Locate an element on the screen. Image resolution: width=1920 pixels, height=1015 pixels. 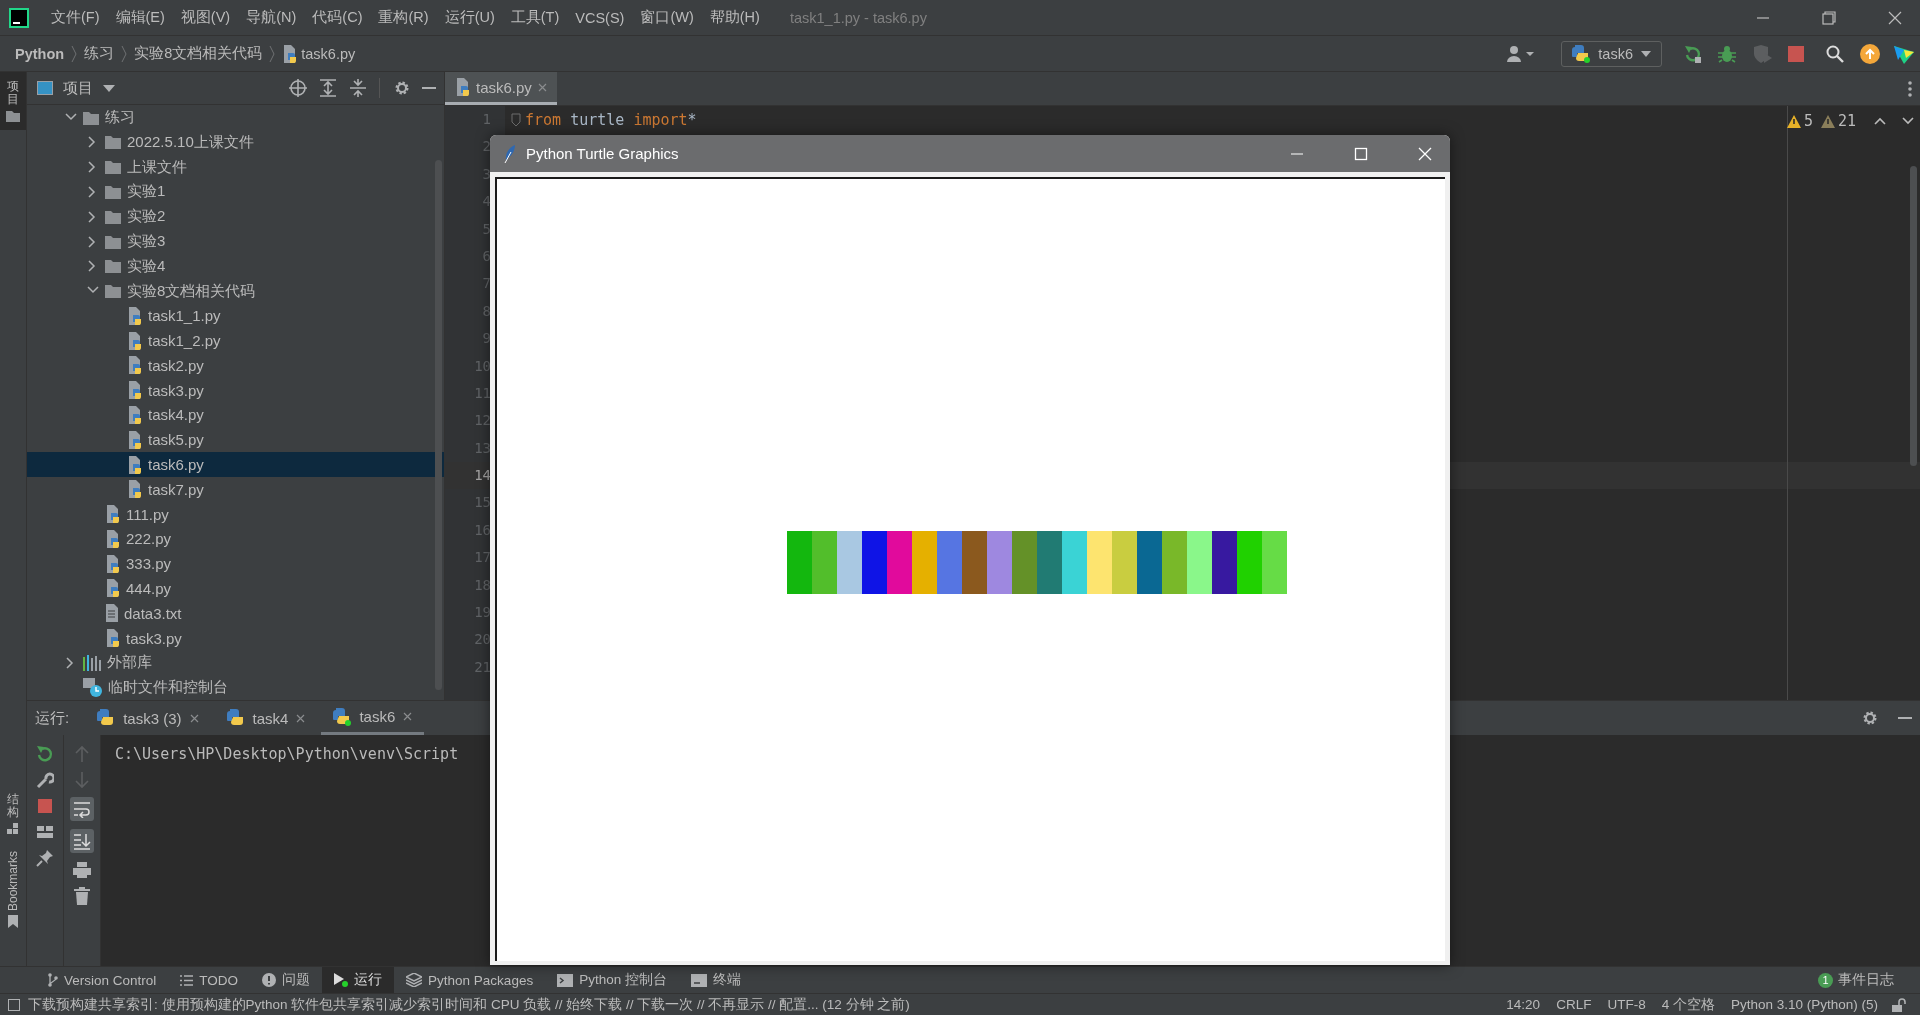
tree-item: task1_2.py is located at coordinates (235, 340).